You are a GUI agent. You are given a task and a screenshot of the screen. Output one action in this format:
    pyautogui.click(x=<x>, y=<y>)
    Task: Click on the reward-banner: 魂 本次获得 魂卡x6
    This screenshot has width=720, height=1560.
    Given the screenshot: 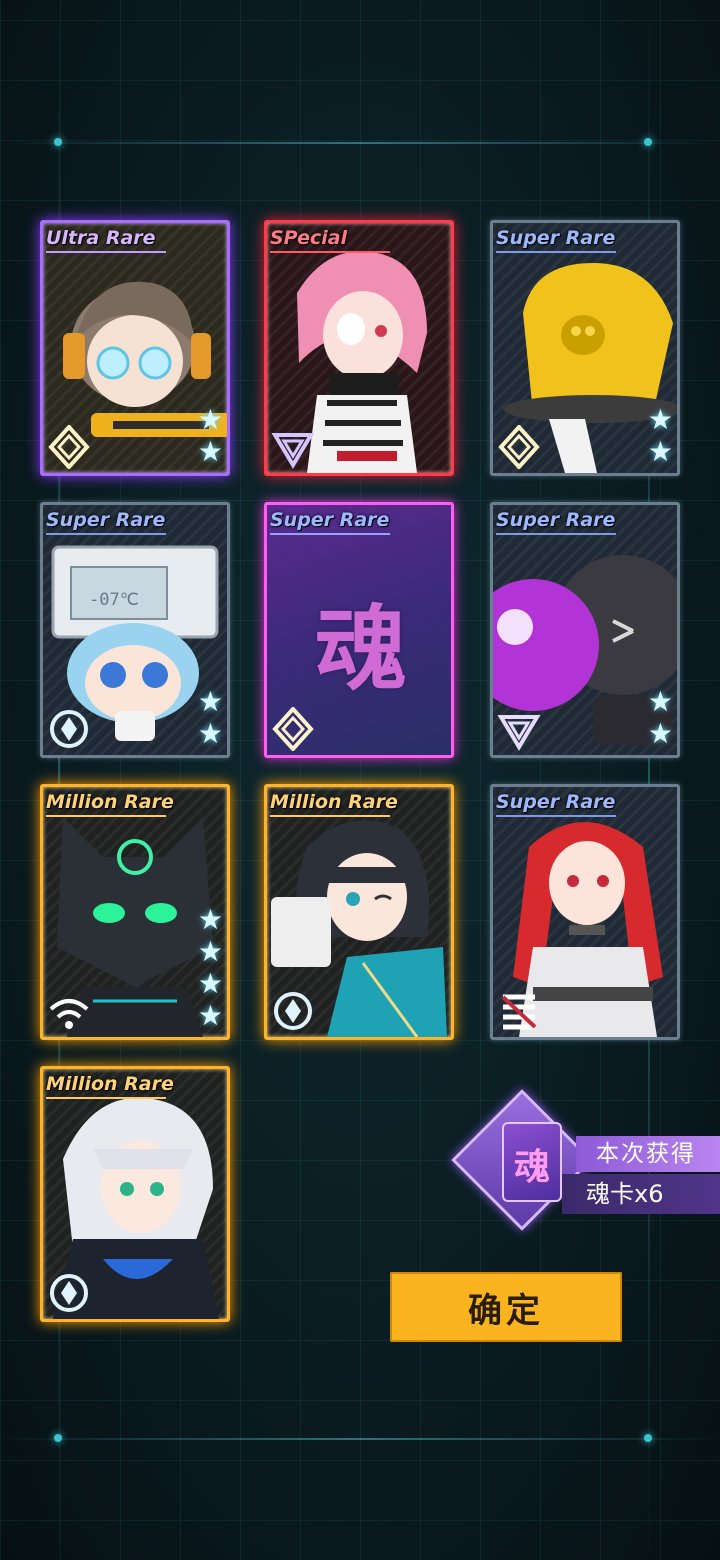 What is the action you would take?
    pyautogui.click(x=585, y=1164)
    